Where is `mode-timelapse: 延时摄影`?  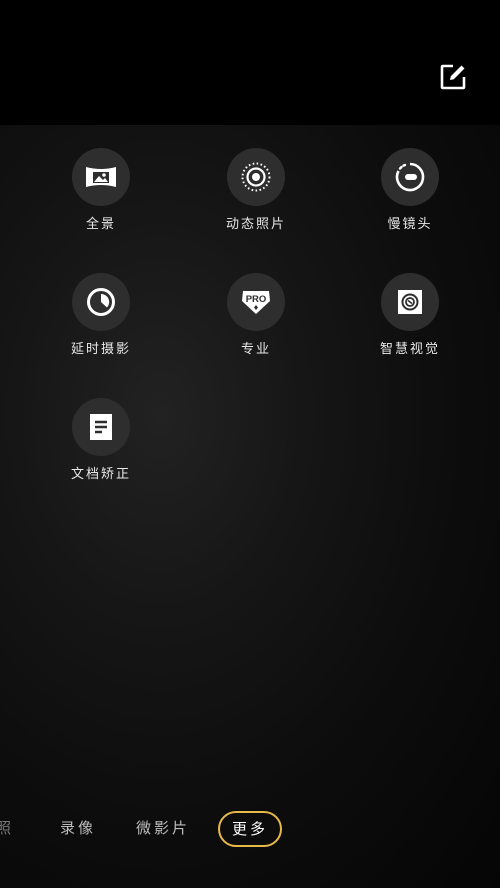
mode-timelapse: 延时摄影 is located at coordinates (101, 323).